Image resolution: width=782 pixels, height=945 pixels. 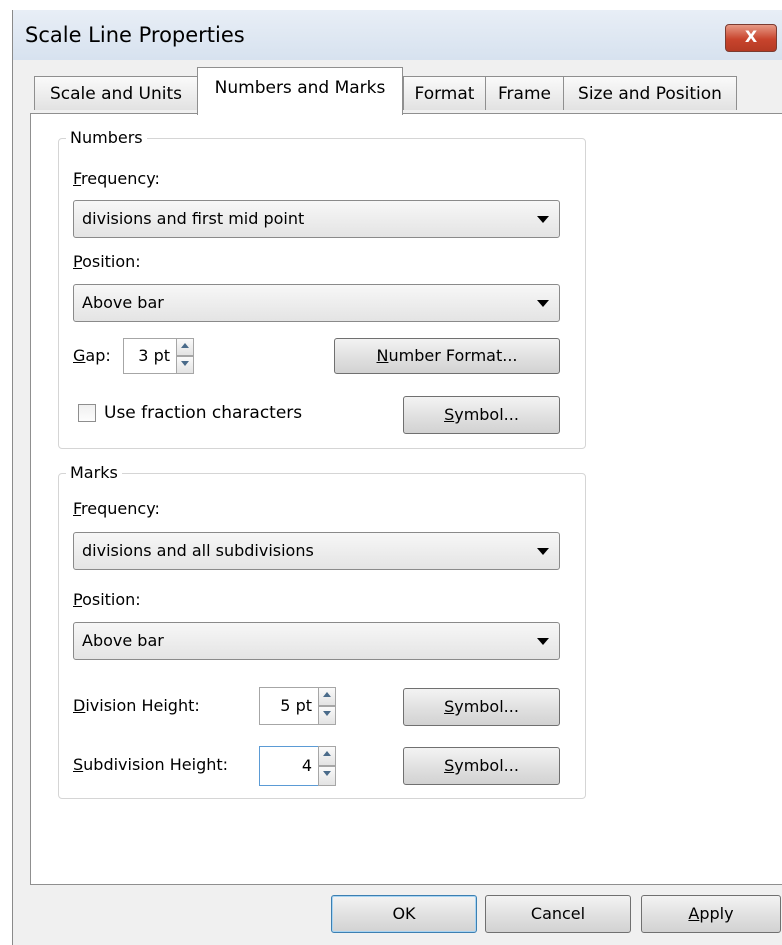 What do you see at coordinates (316, 641) in the screenshot?
I see `marks-position-dropdown: Above bar` at bounding box center [316, 641].